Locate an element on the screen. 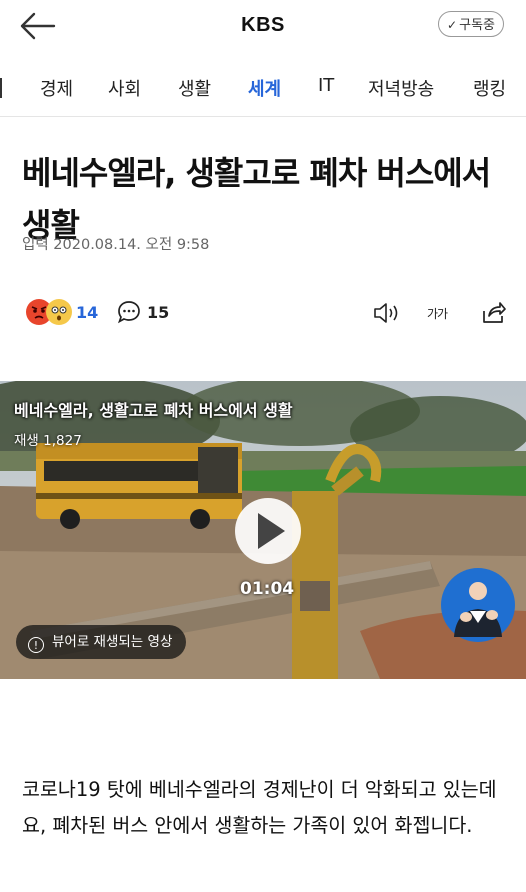  surprised-face-icon is located at coordinates (59, 312).